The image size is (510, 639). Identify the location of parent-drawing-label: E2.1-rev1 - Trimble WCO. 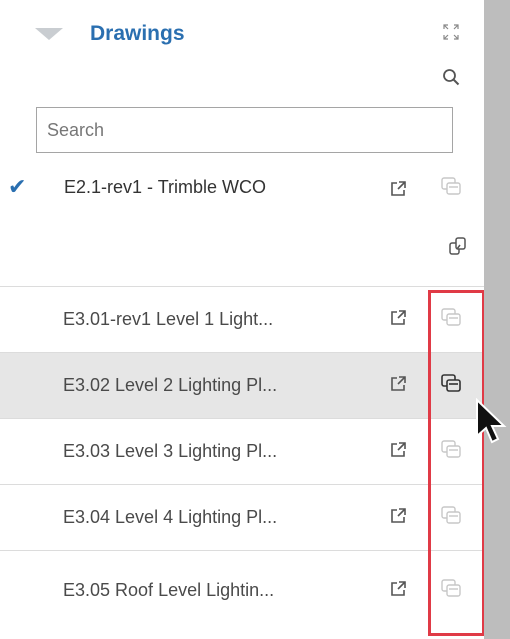
(165, 187).